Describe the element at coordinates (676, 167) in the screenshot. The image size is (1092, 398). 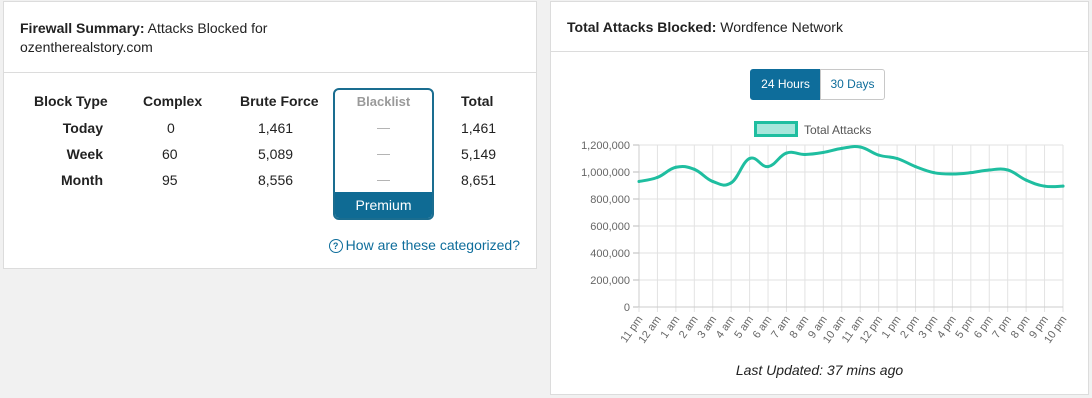
I see `data-point-1-am` at that location.